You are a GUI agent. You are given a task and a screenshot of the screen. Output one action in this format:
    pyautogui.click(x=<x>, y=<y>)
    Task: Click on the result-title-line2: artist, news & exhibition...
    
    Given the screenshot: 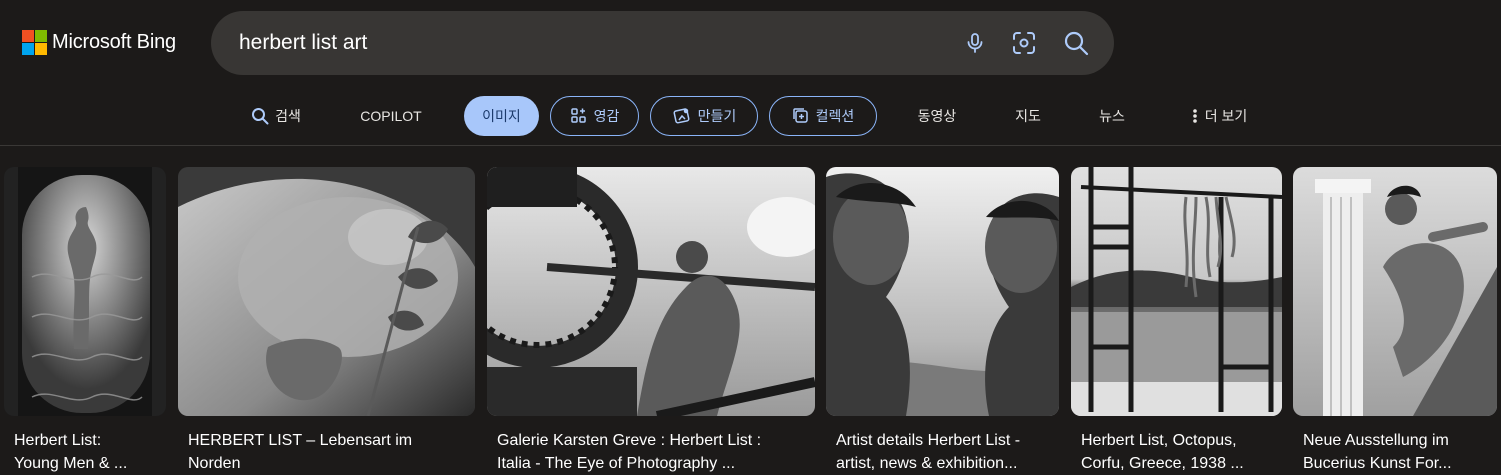 What is the action you would take?
    pyautogui.click(x=927, y=463)
    